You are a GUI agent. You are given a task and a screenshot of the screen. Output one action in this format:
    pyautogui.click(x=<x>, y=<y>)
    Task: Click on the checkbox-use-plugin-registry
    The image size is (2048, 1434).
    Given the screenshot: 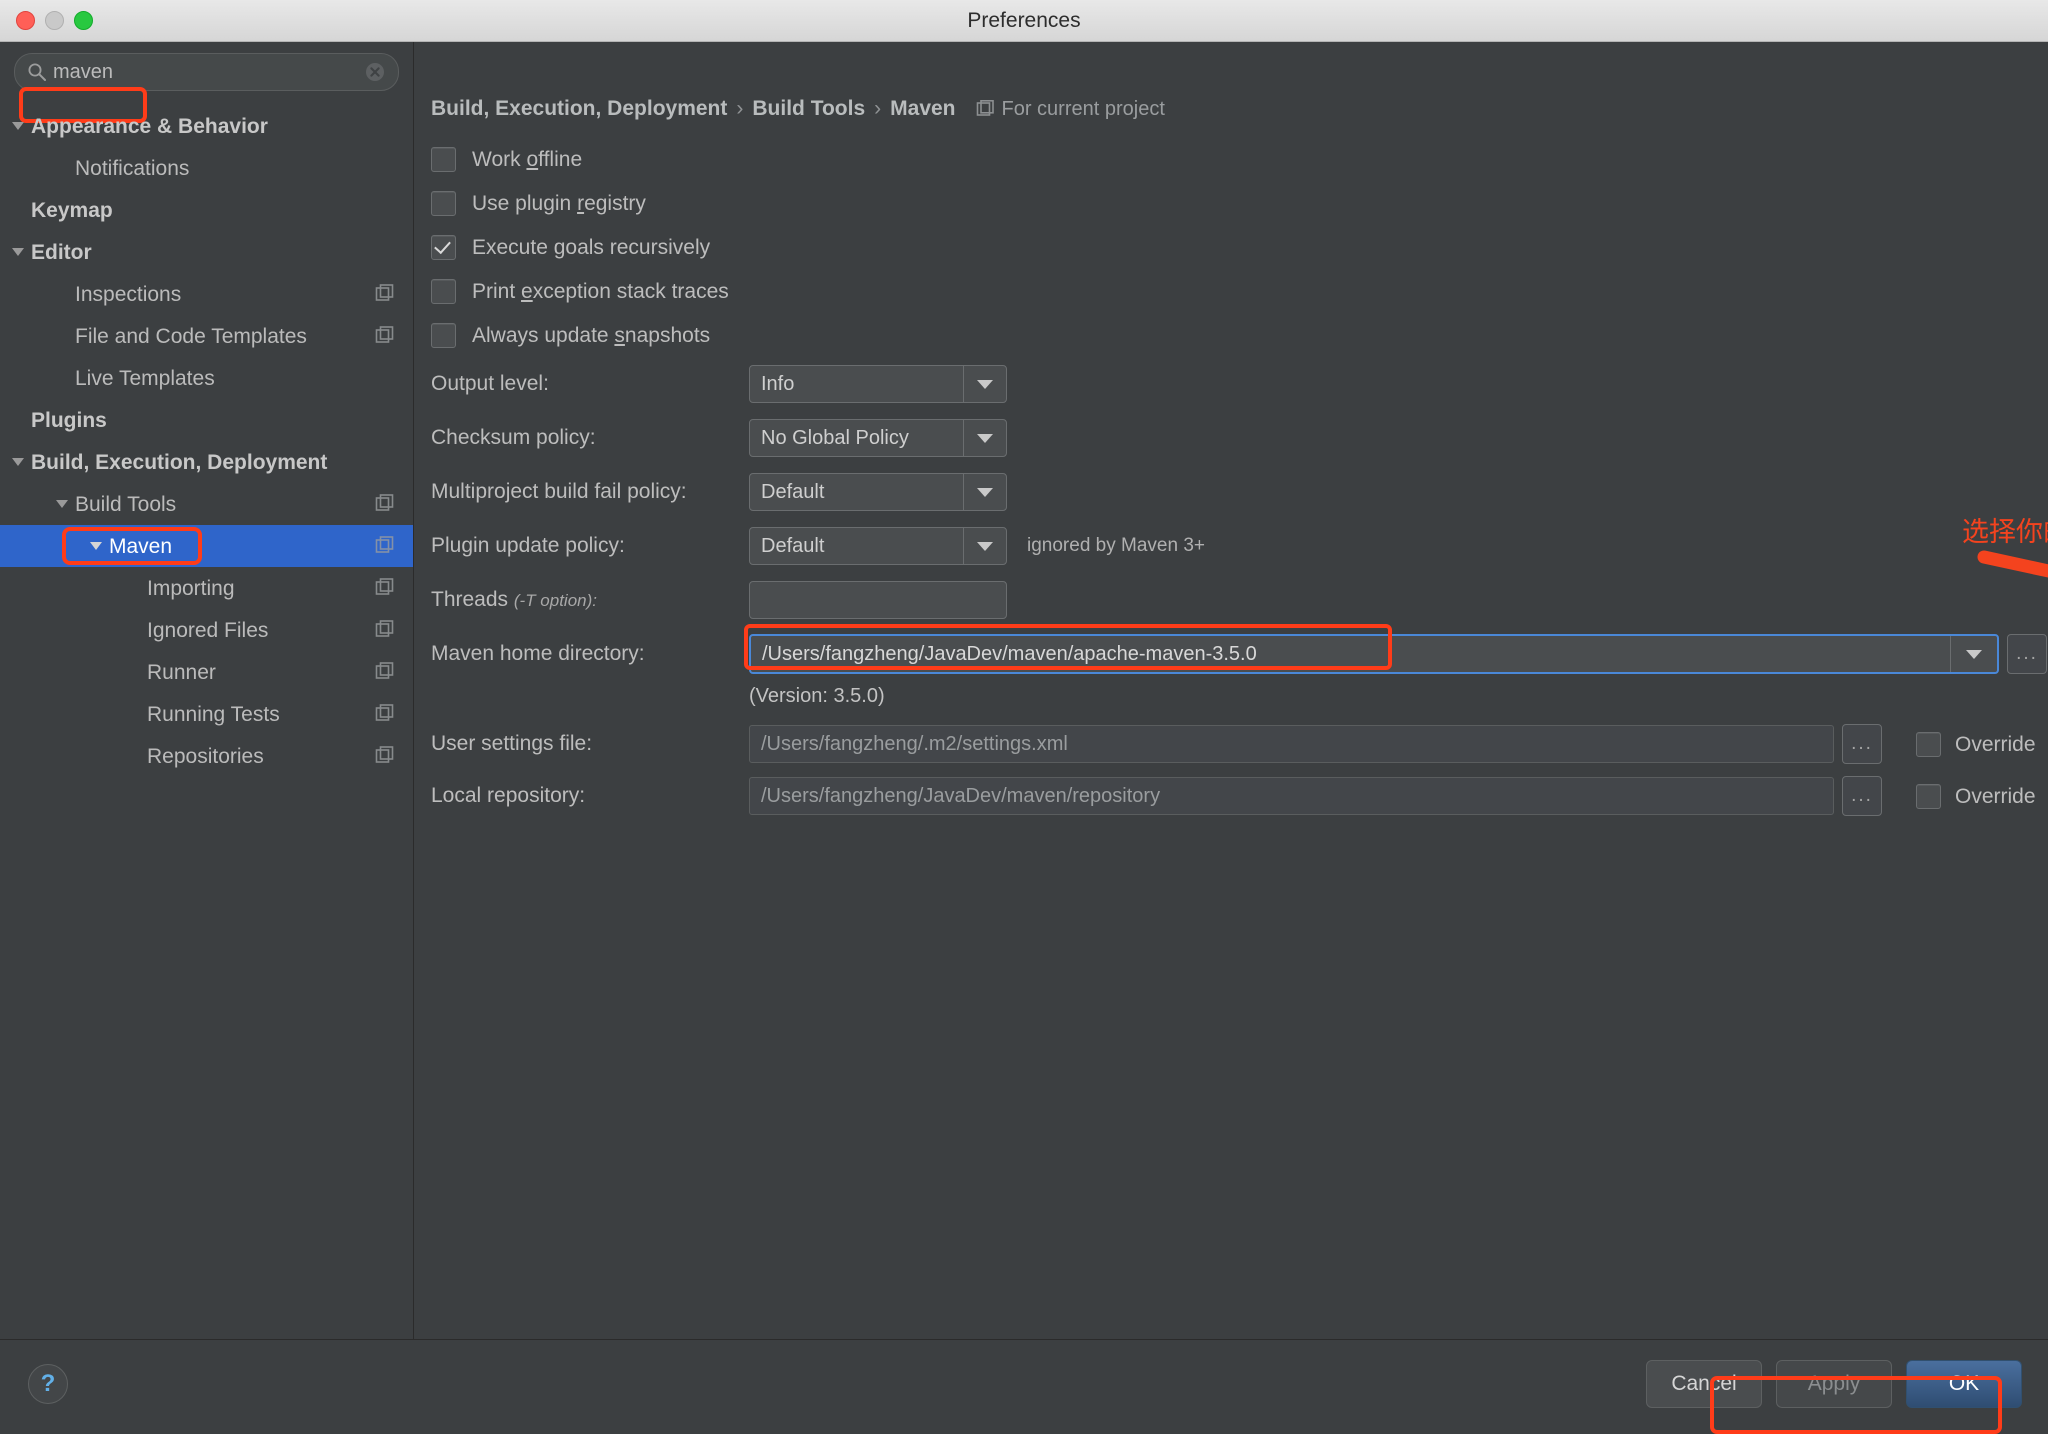 What is the action you would take?
    pyautogui.click(x=443, y=203)
    